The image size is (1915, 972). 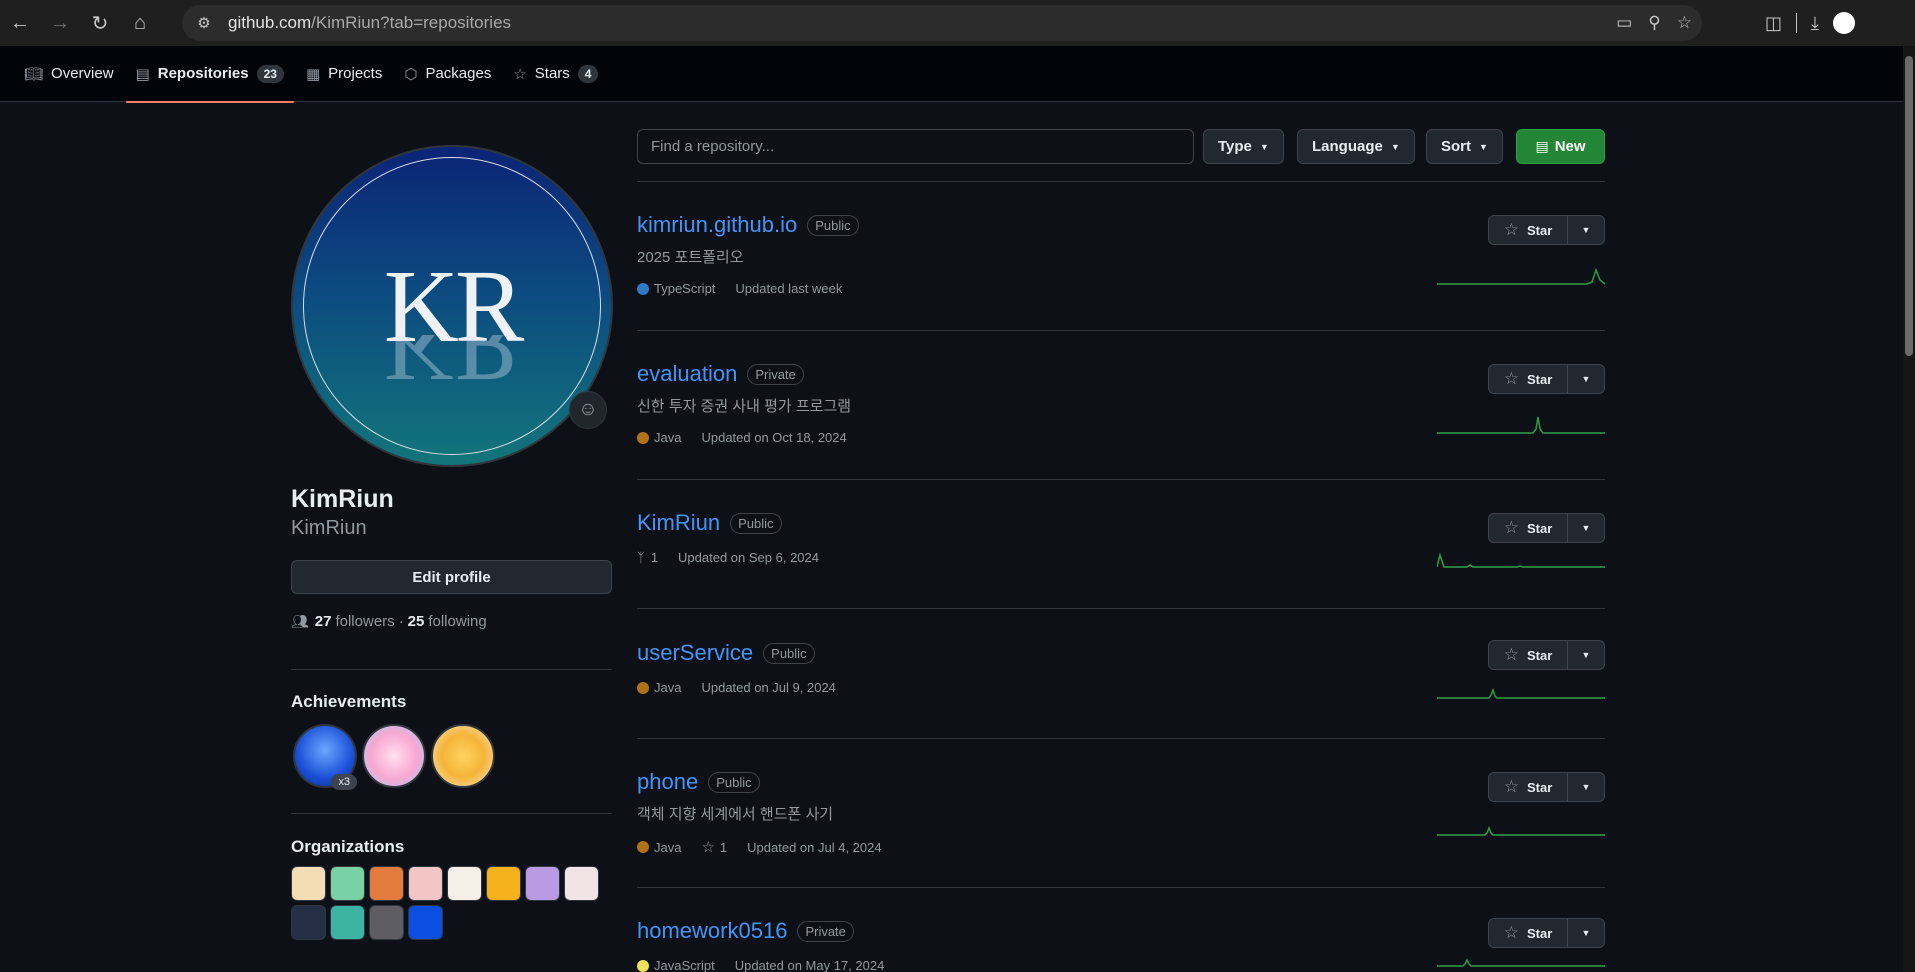 What do you see at coordinates (1815, 23) in the screenshot?
I see `download-icon: ⤓` at bounding box center [1815, 23].